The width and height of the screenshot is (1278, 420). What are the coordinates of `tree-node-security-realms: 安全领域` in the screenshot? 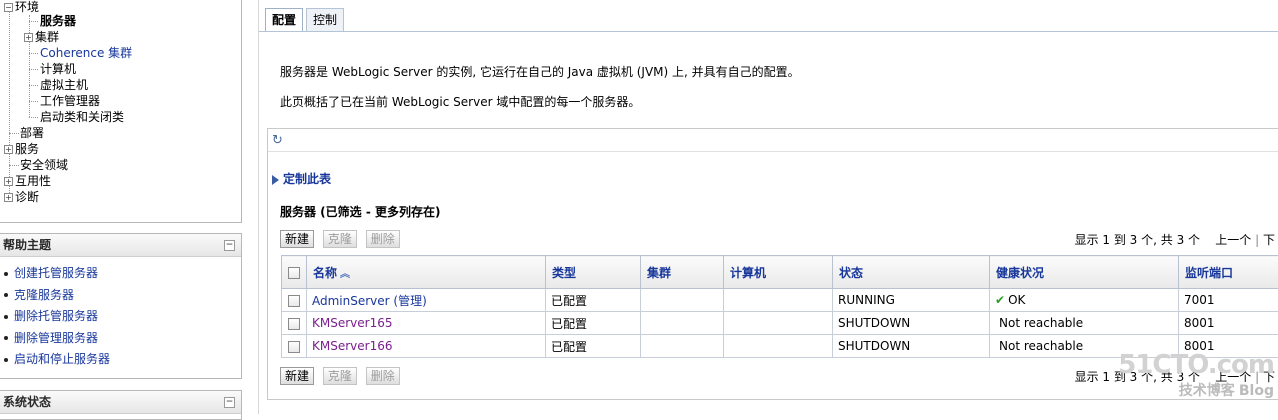 It's located at (44, 165).